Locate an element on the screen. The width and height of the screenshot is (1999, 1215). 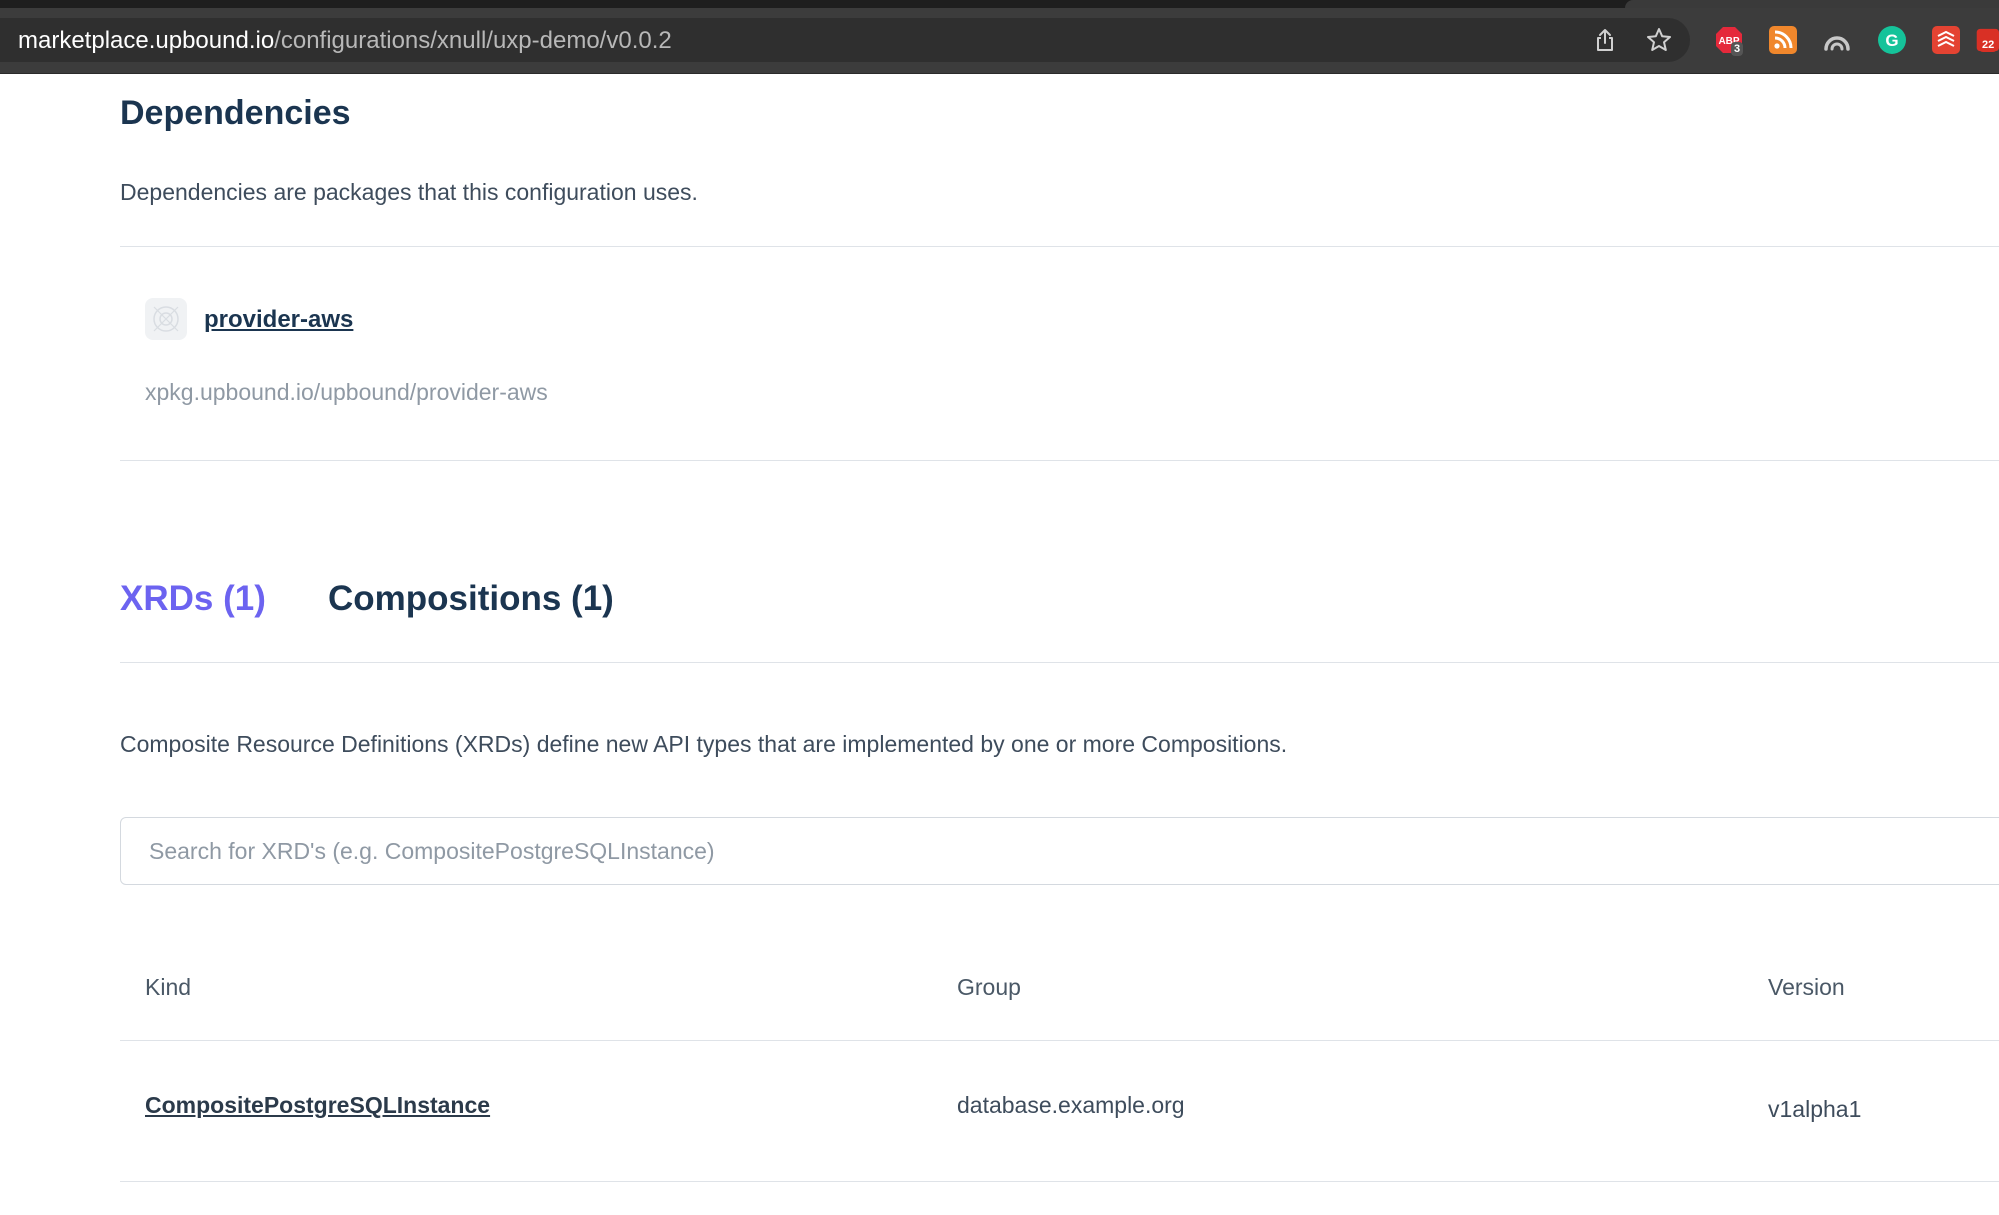
dependencies-heading: Dependencies is located at coordinates (235, 113).